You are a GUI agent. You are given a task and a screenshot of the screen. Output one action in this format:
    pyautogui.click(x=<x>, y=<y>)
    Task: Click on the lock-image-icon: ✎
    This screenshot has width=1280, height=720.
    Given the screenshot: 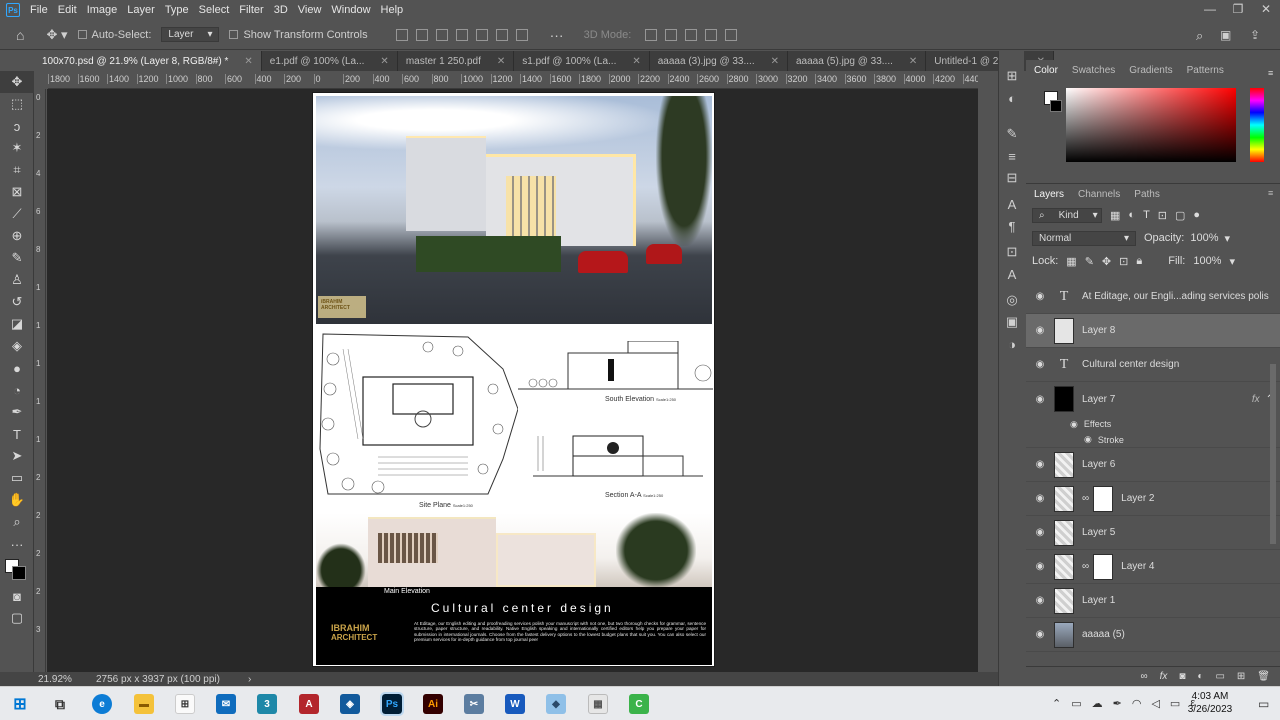 What is the action you would take?
    pyautogui.click(x=1089, y=261)
    